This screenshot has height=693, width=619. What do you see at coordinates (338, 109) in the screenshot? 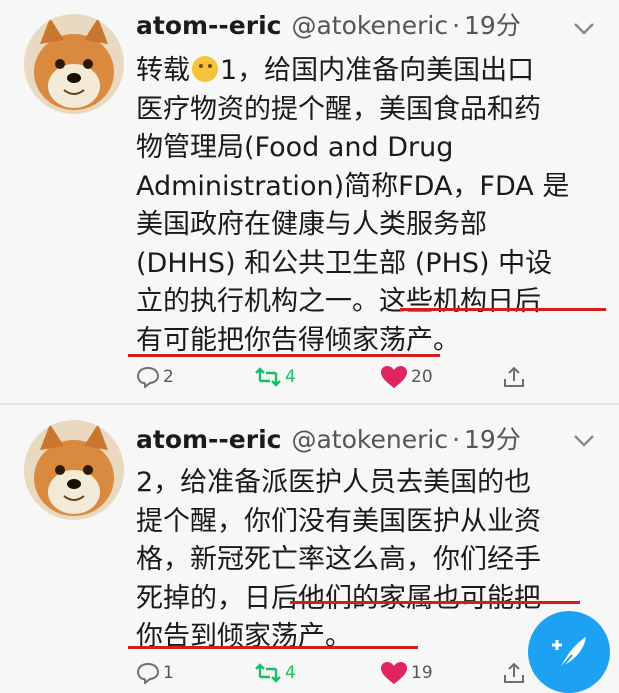
I see `tweet-line: 医疗物资的提个醒，美国食品和药` at bounding box center [338, 109].